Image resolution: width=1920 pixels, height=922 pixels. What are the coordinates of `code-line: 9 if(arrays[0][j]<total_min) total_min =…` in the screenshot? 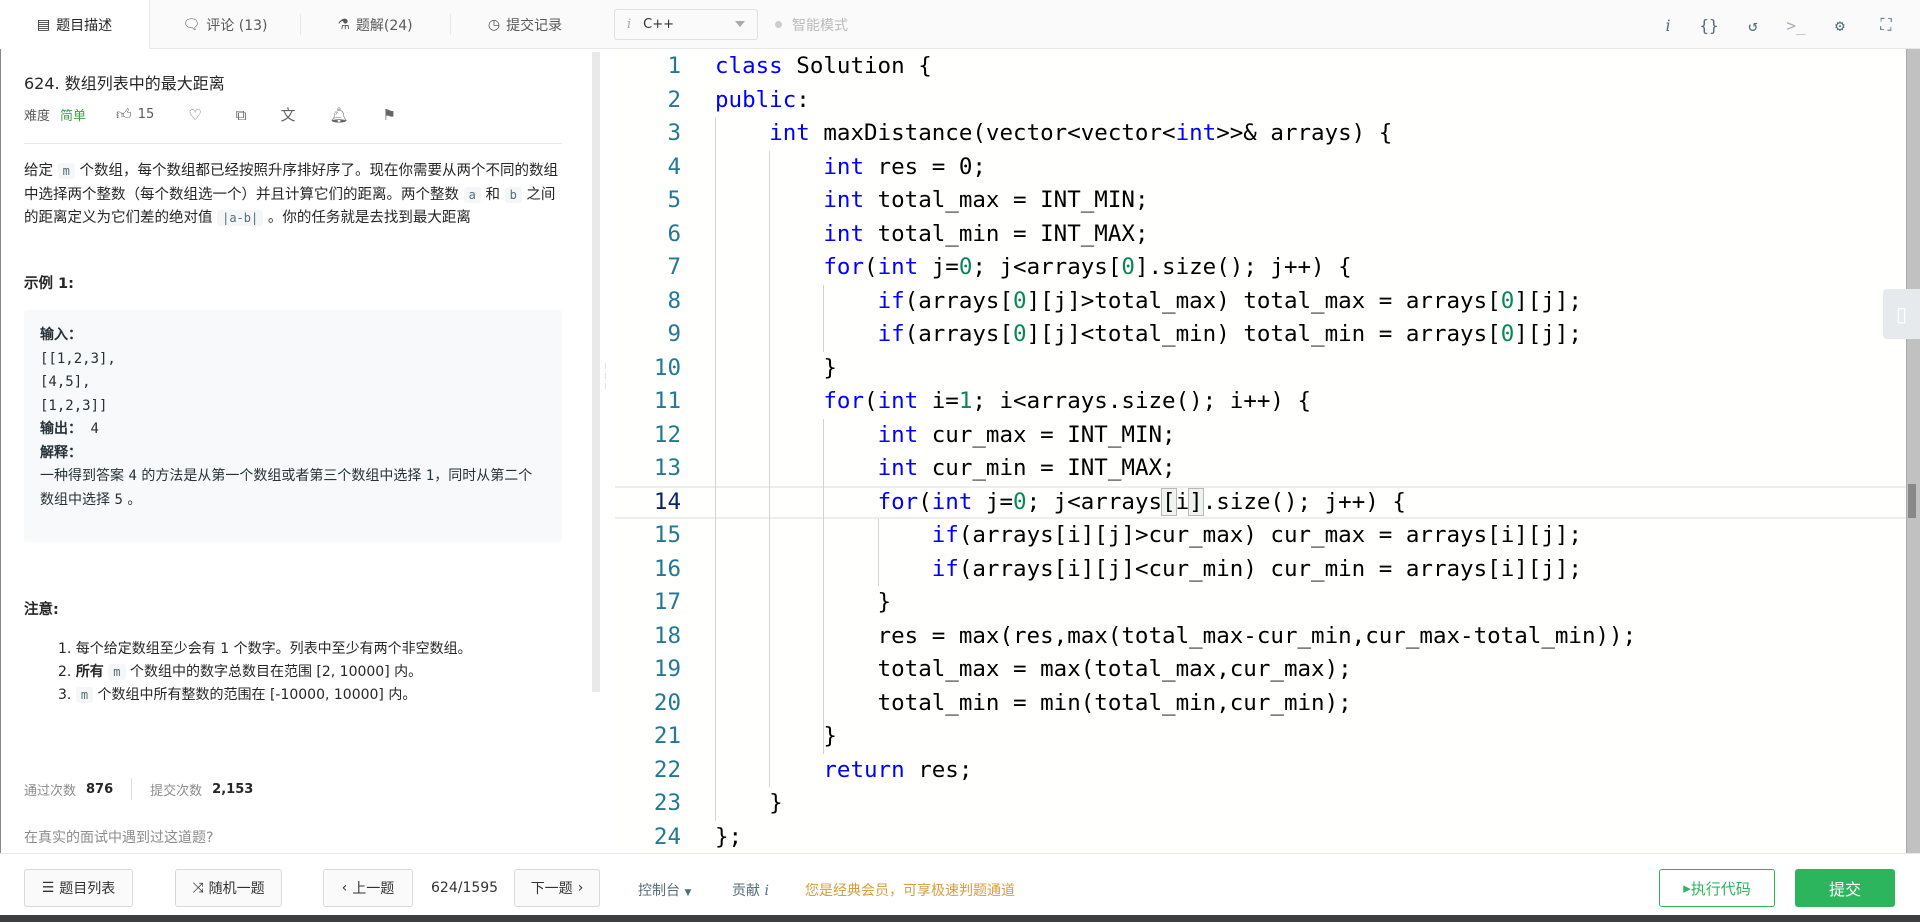 It's located at (1260, 335).